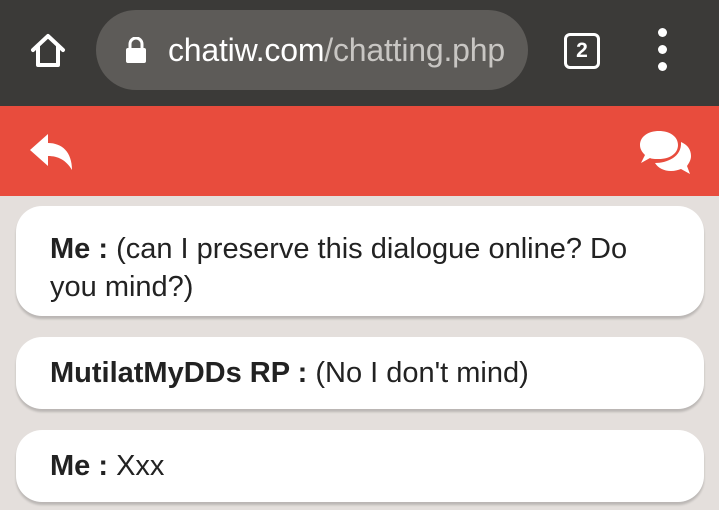  I want to click on lock-icon, so click(136, 50).